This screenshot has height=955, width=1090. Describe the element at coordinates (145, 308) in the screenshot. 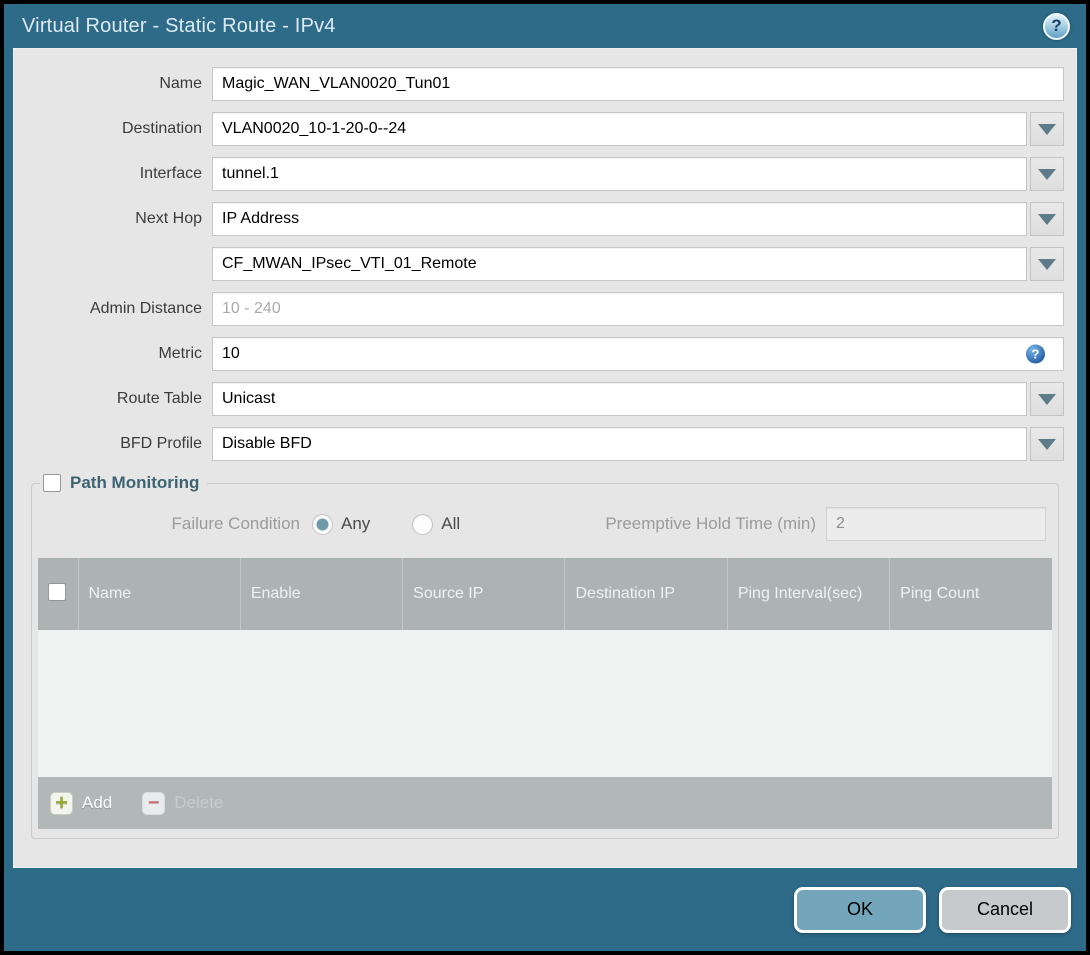

I see `admin-distance-label: Admin Distance` at that location.